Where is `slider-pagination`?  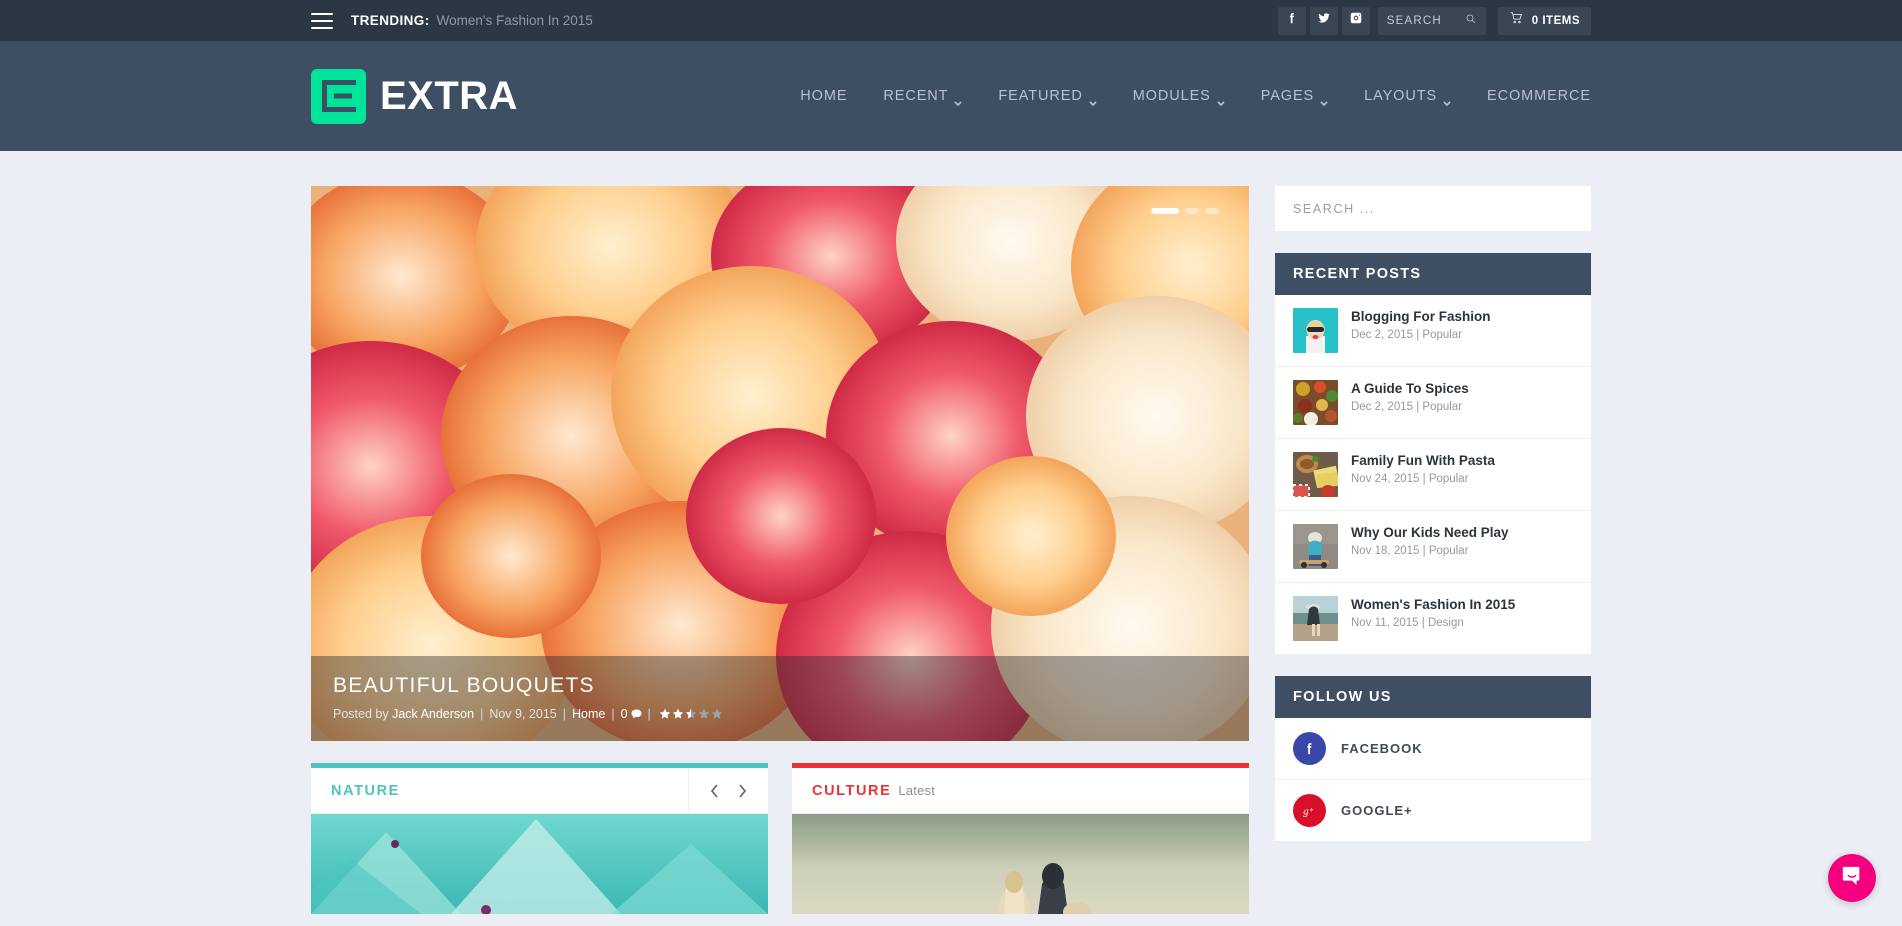 slider-pagination is located at coordinates (1185, 211).